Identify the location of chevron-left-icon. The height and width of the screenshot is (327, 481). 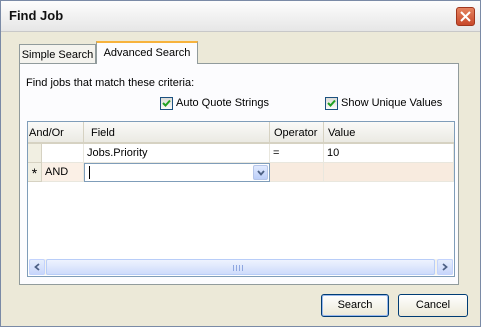
(37, 267).